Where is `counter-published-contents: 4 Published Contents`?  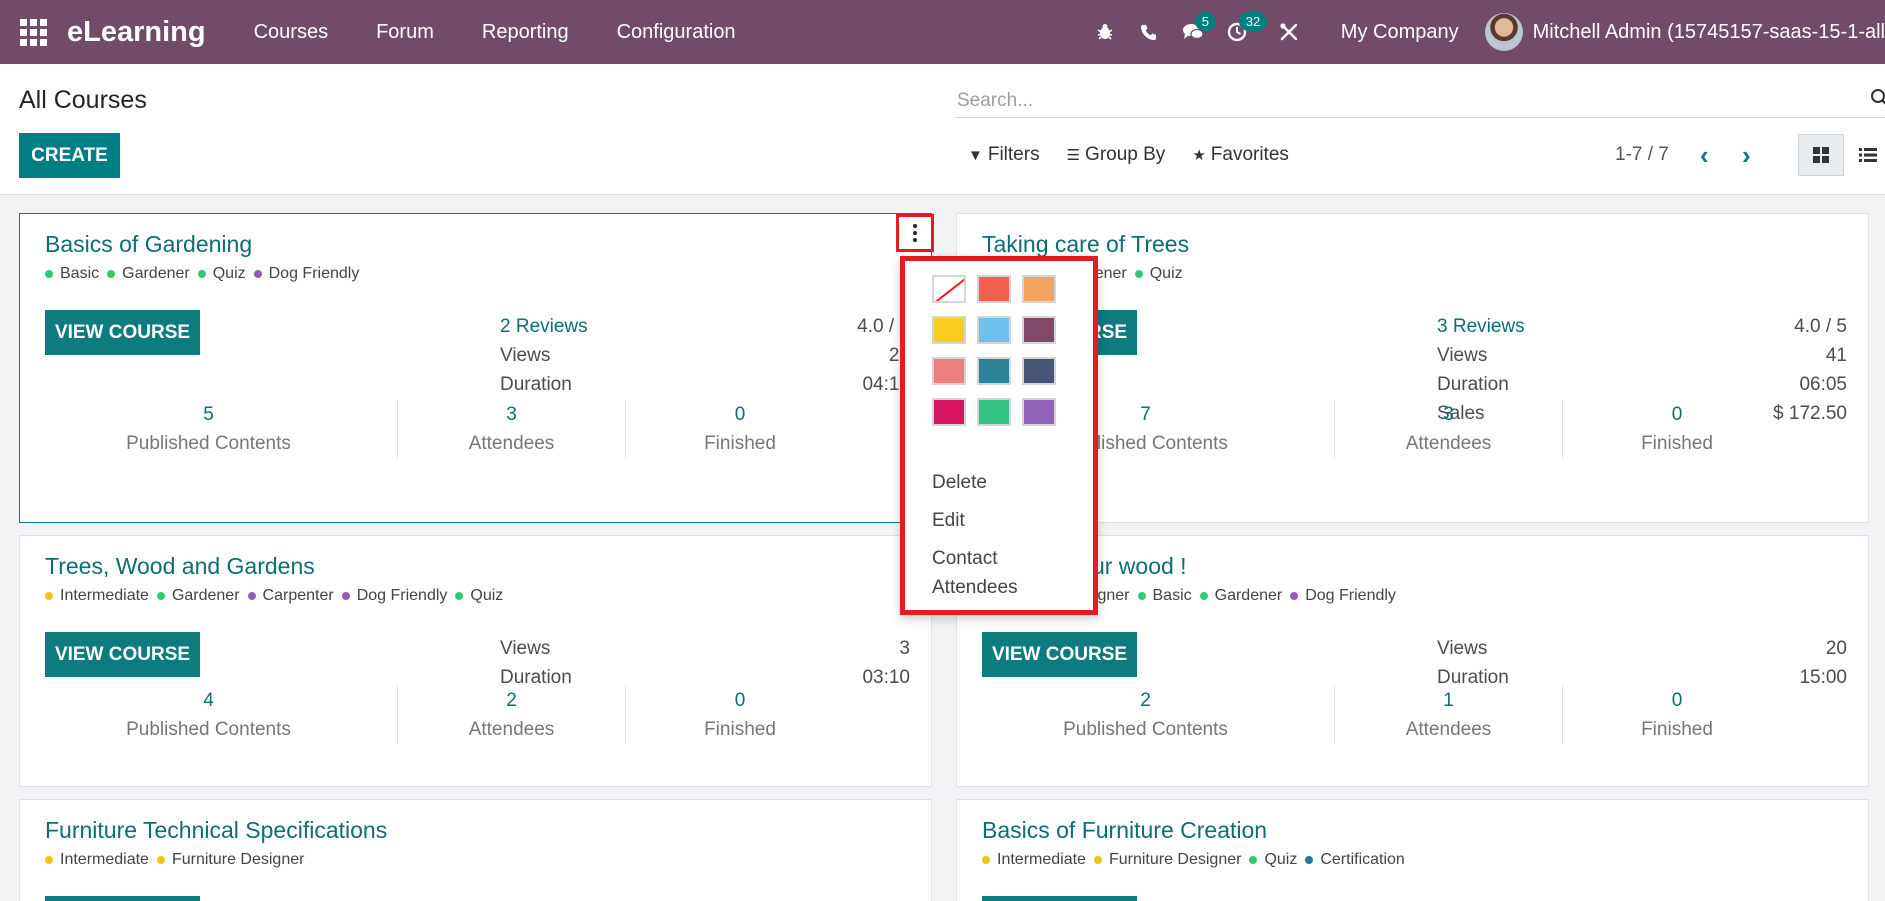 counter-published-contents: 4 Published Contents is located at coordinates (209, 715).